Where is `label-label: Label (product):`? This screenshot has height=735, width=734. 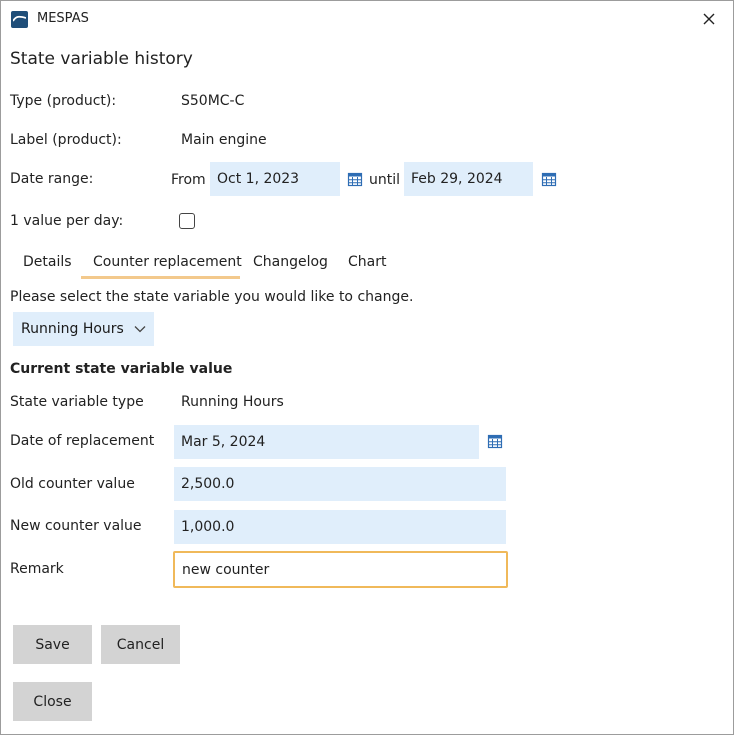 label-label: Label (product): is located at coordinates (66, 140).